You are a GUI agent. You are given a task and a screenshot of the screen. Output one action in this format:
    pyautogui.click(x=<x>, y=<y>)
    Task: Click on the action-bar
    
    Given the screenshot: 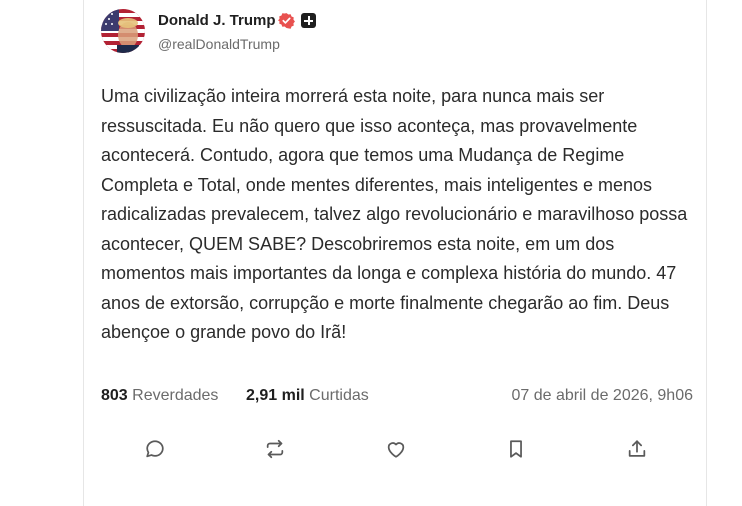 What is the action you would take?
    pyautogui.click(x=395, y=450)
    